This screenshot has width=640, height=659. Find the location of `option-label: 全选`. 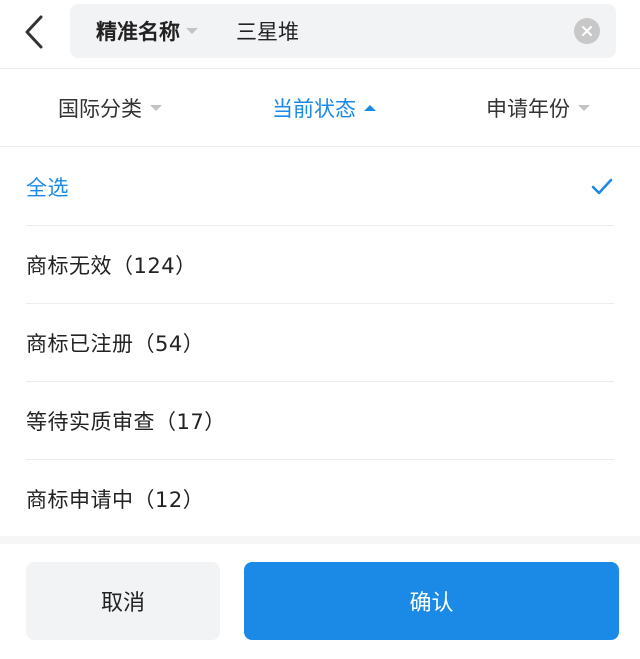

option-label: 全选 is located at coordinates (47, 187).